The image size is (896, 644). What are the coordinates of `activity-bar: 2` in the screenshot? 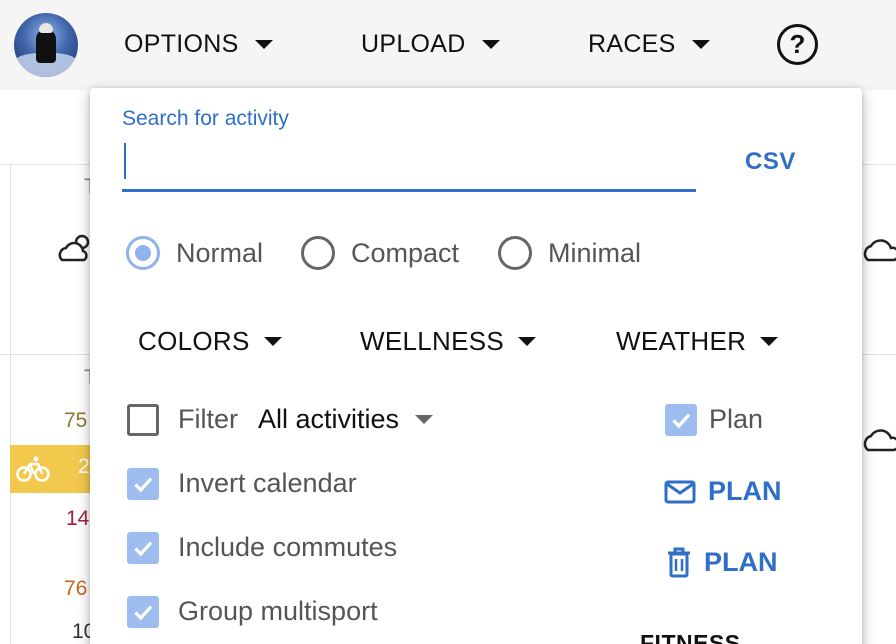 It's located at (51, 469).